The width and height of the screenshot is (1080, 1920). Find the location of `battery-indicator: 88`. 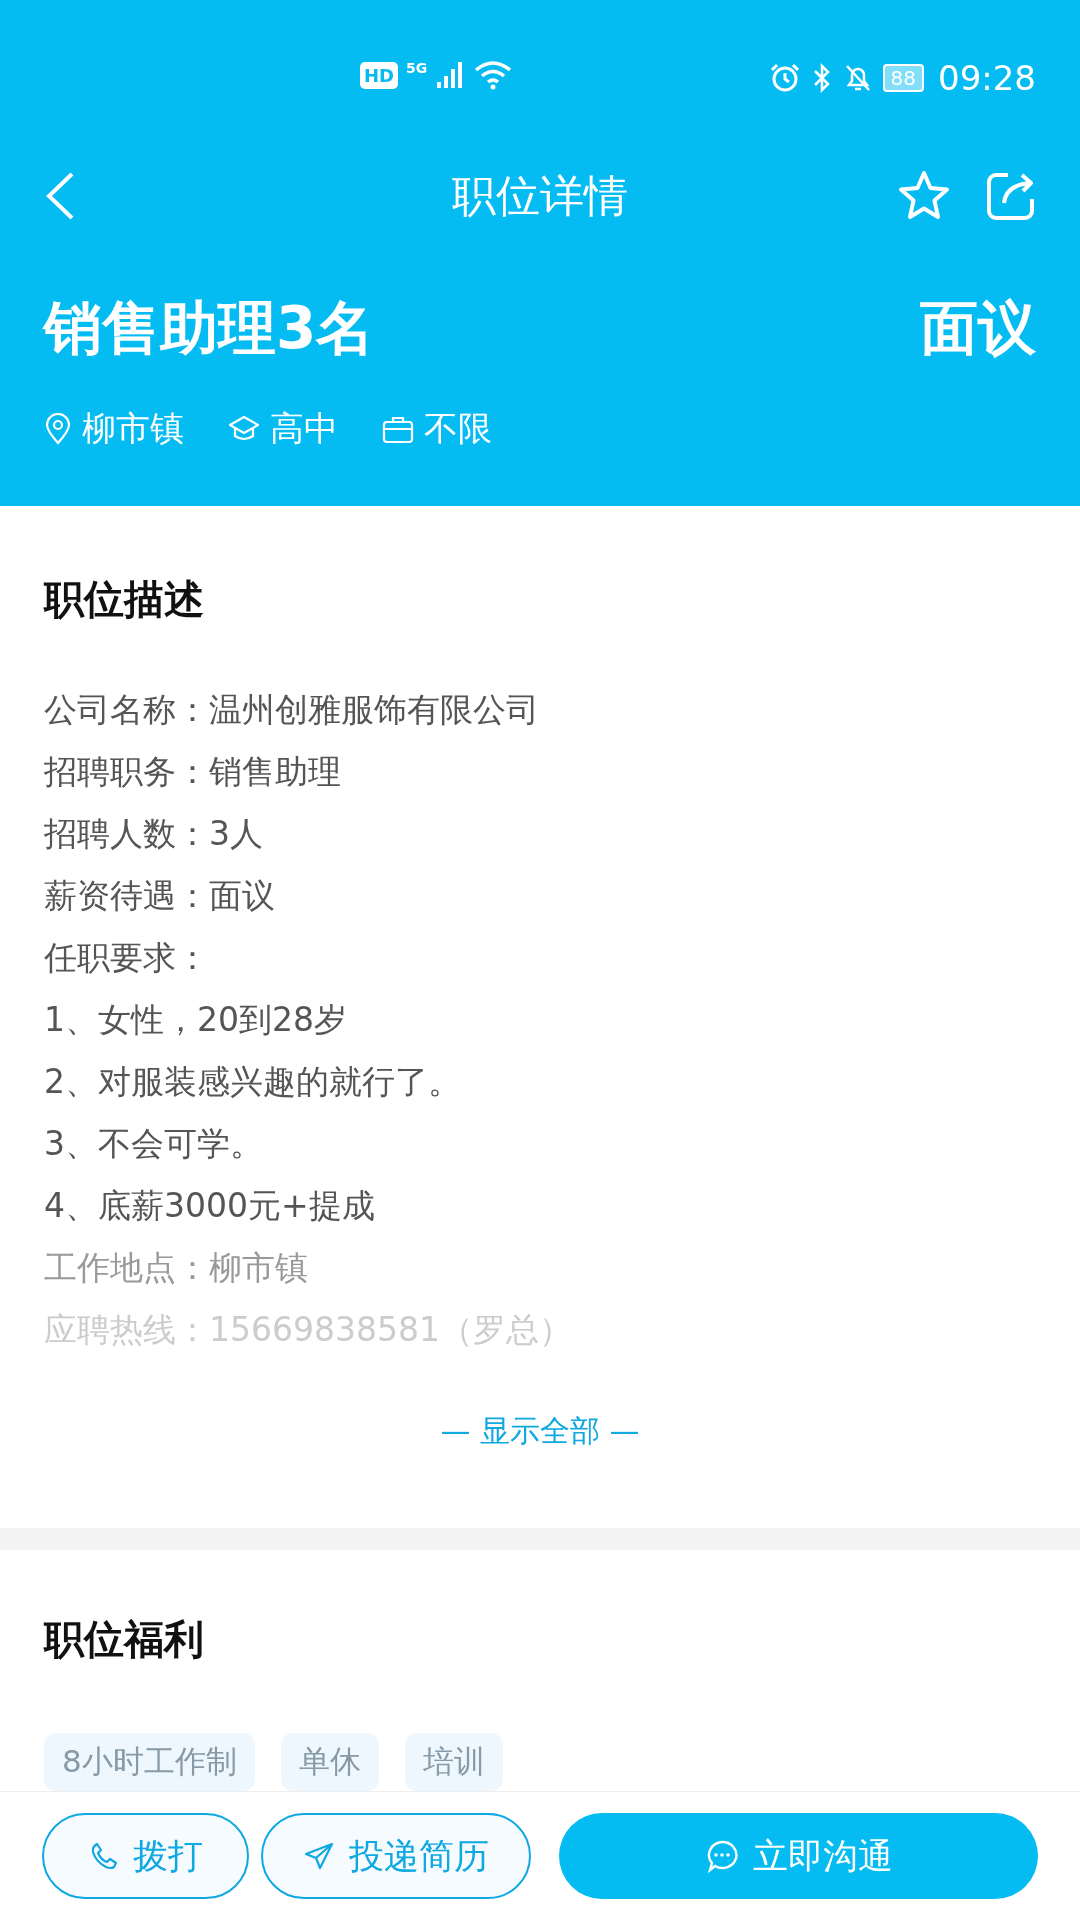

battery-indicator: 88 is located at coordinates (903, 78).